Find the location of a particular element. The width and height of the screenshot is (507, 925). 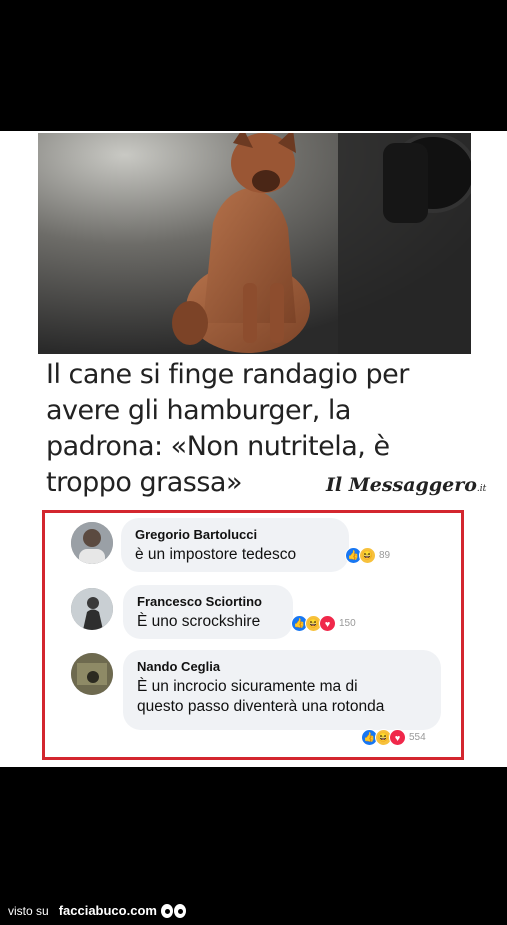

watermark-footer: visto su facciabuco.com is located at coordinates (97, 910).